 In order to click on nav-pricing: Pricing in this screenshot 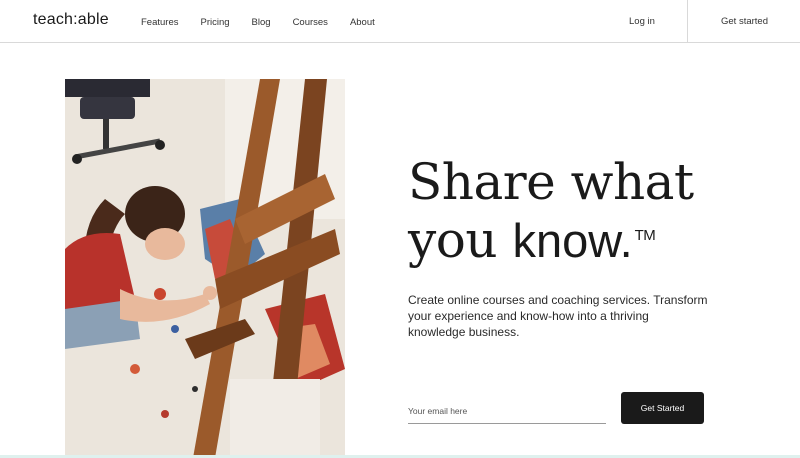, I will do `click(215, 22)`.